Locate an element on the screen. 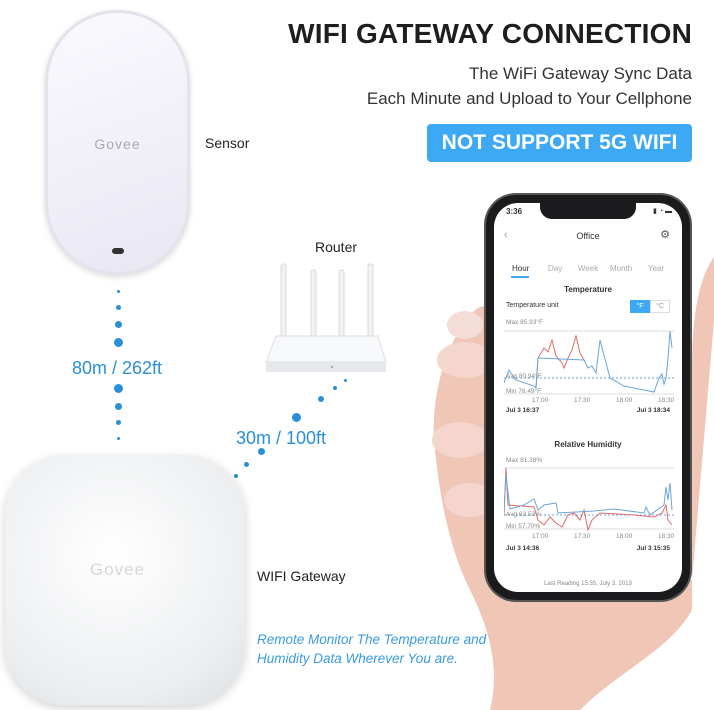  unit-c-button: °C is located at coordinates (660, 306).